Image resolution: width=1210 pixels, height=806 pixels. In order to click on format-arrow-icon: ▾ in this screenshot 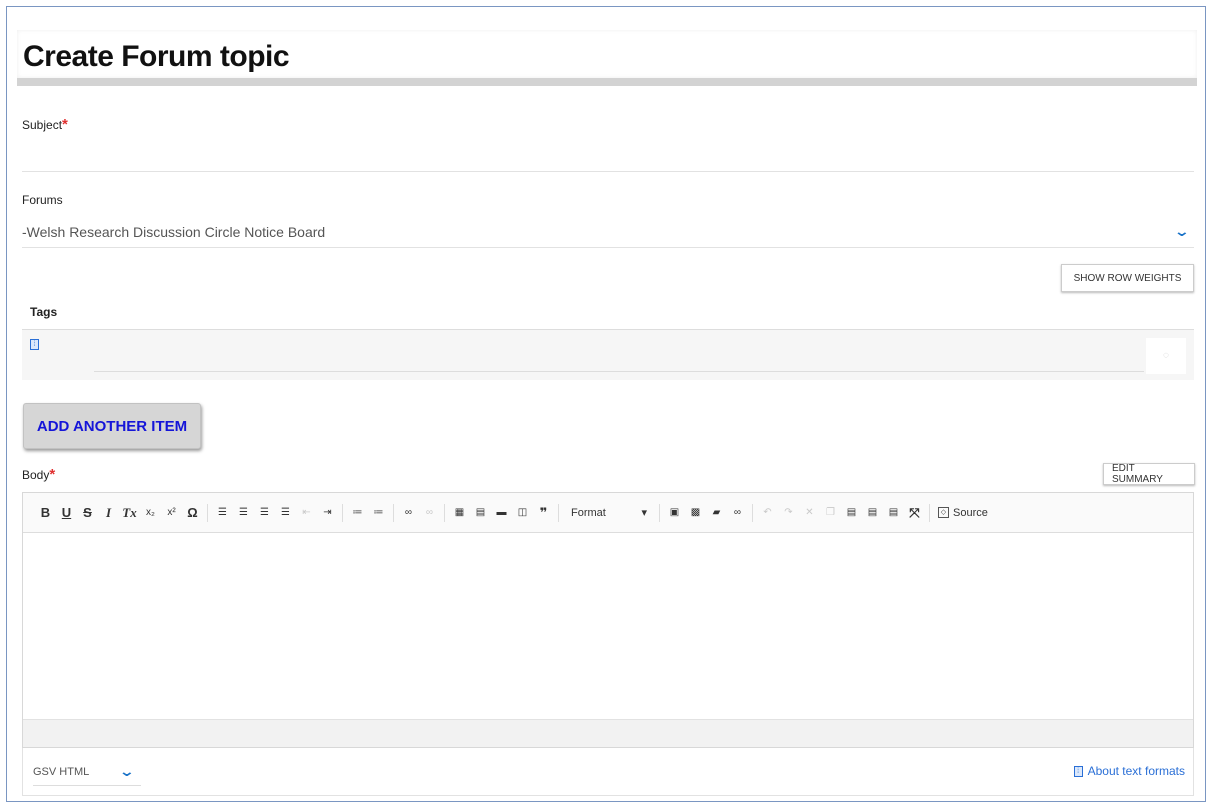, I will do `click(644, 513)`.